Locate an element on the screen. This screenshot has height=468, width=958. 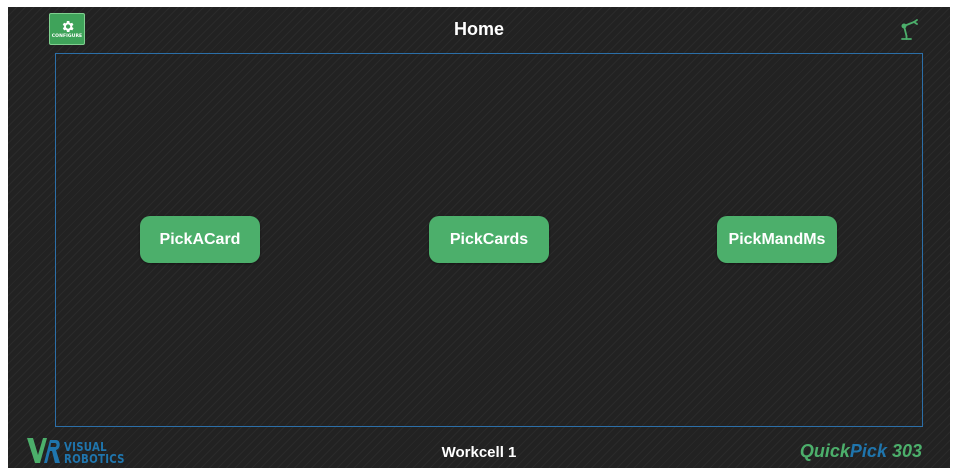
product-name: QuickPick 303 is located at coordinates (861, 451).